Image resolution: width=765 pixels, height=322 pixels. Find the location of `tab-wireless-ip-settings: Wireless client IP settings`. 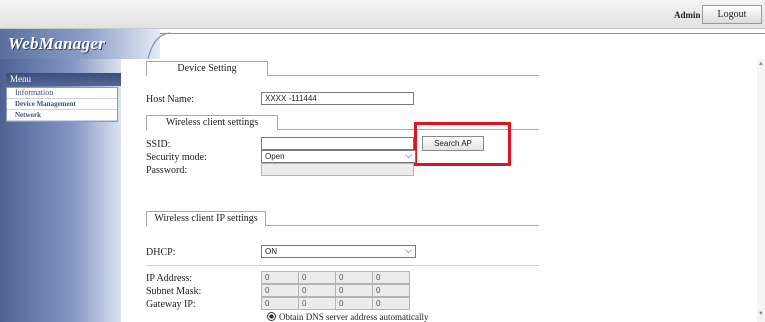

tab-wireless-ip-settings: Wireless client IP settings is located at coordinates (206, 218).